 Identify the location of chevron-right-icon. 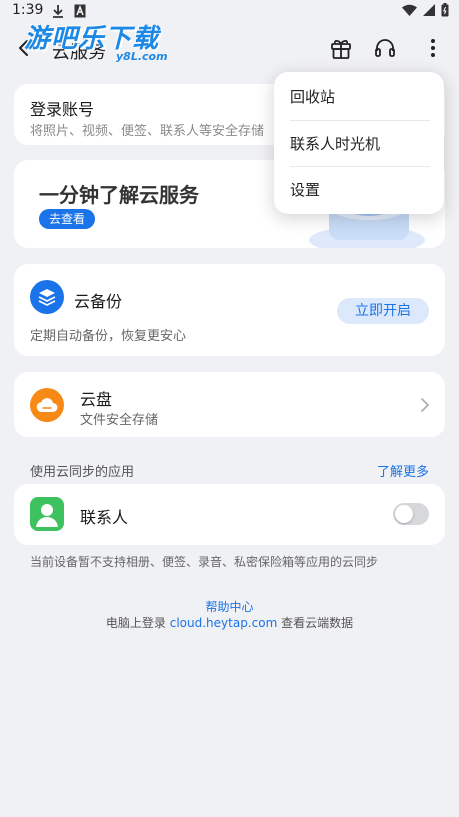
(425, 405).